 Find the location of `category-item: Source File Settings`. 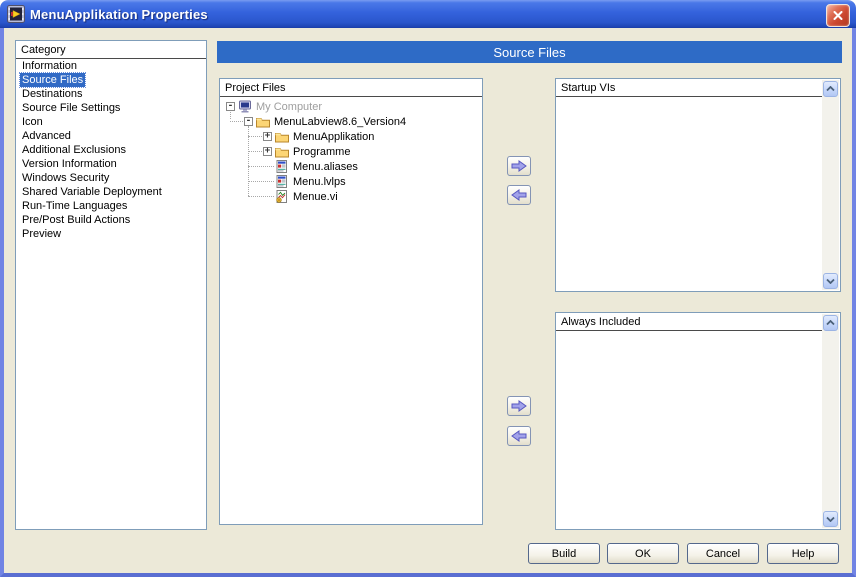

category-item: Source File Settings is located at coordinates (111, 108).